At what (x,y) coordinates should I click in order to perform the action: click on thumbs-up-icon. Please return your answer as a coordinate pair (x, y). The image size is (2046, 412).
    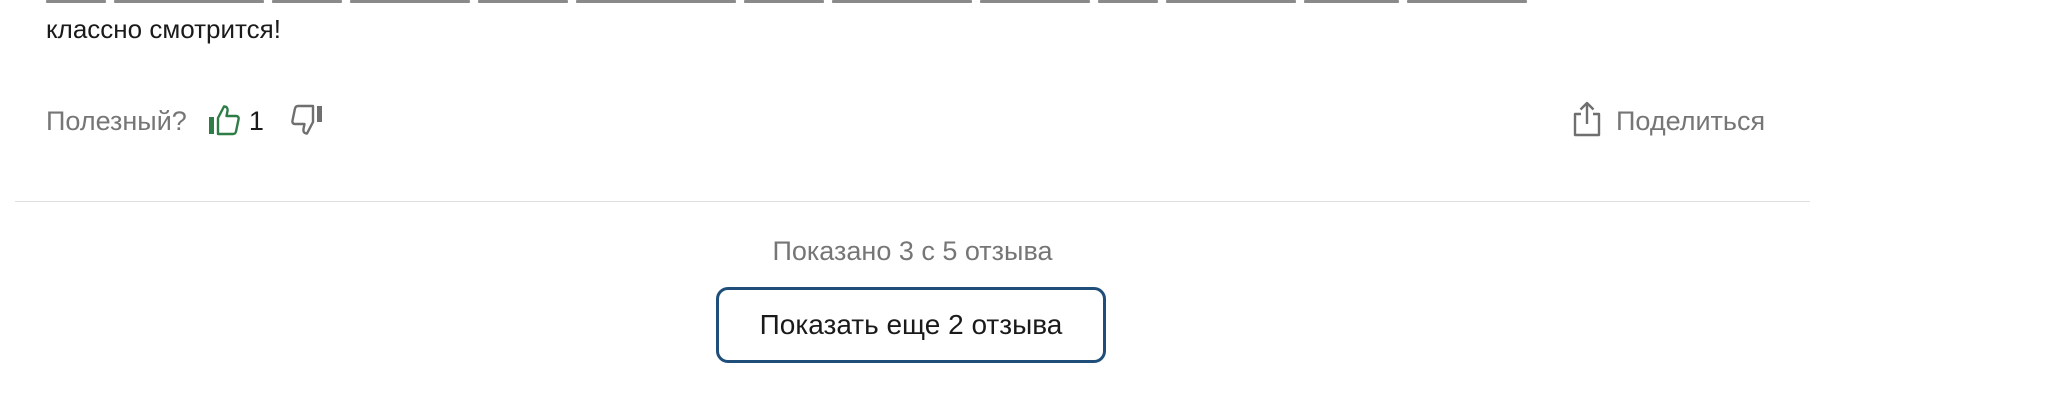
    Looking at the image, I should click on (224, 121).